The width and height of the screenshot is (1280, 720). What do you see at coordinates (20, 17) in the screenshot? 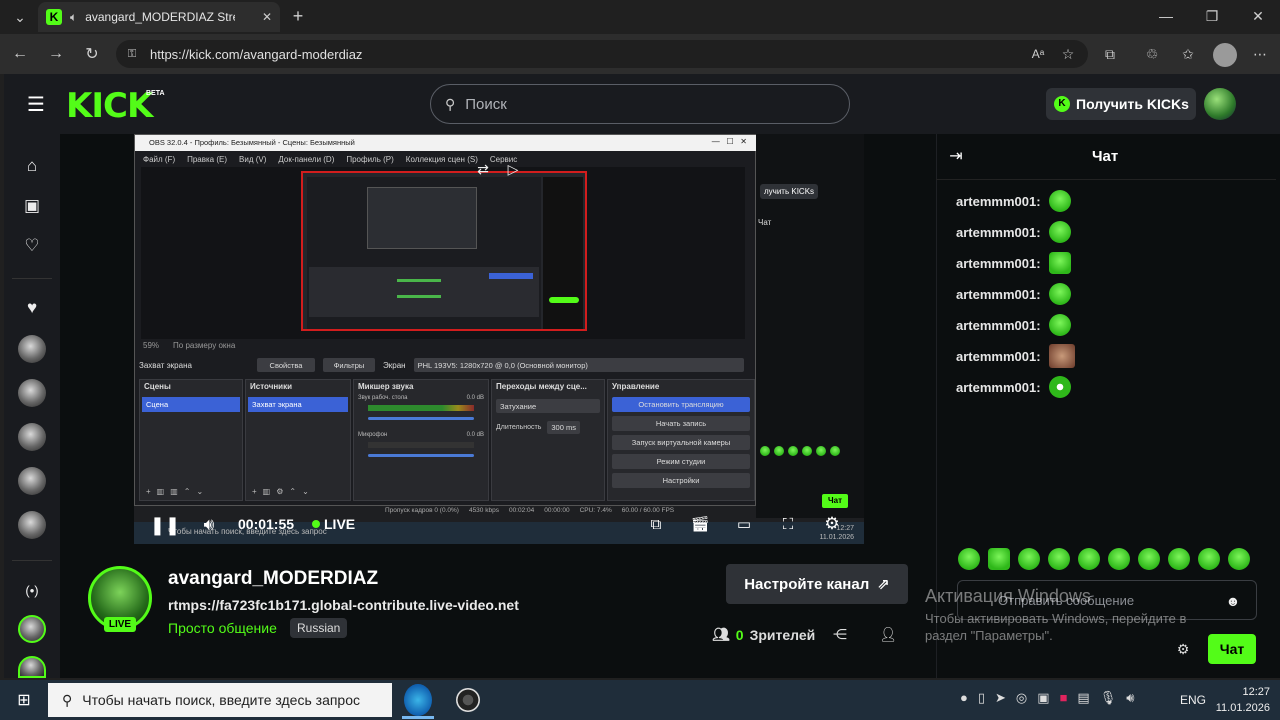
I see `tab-list-icon: ⌄` at bounding box center [20, 17].